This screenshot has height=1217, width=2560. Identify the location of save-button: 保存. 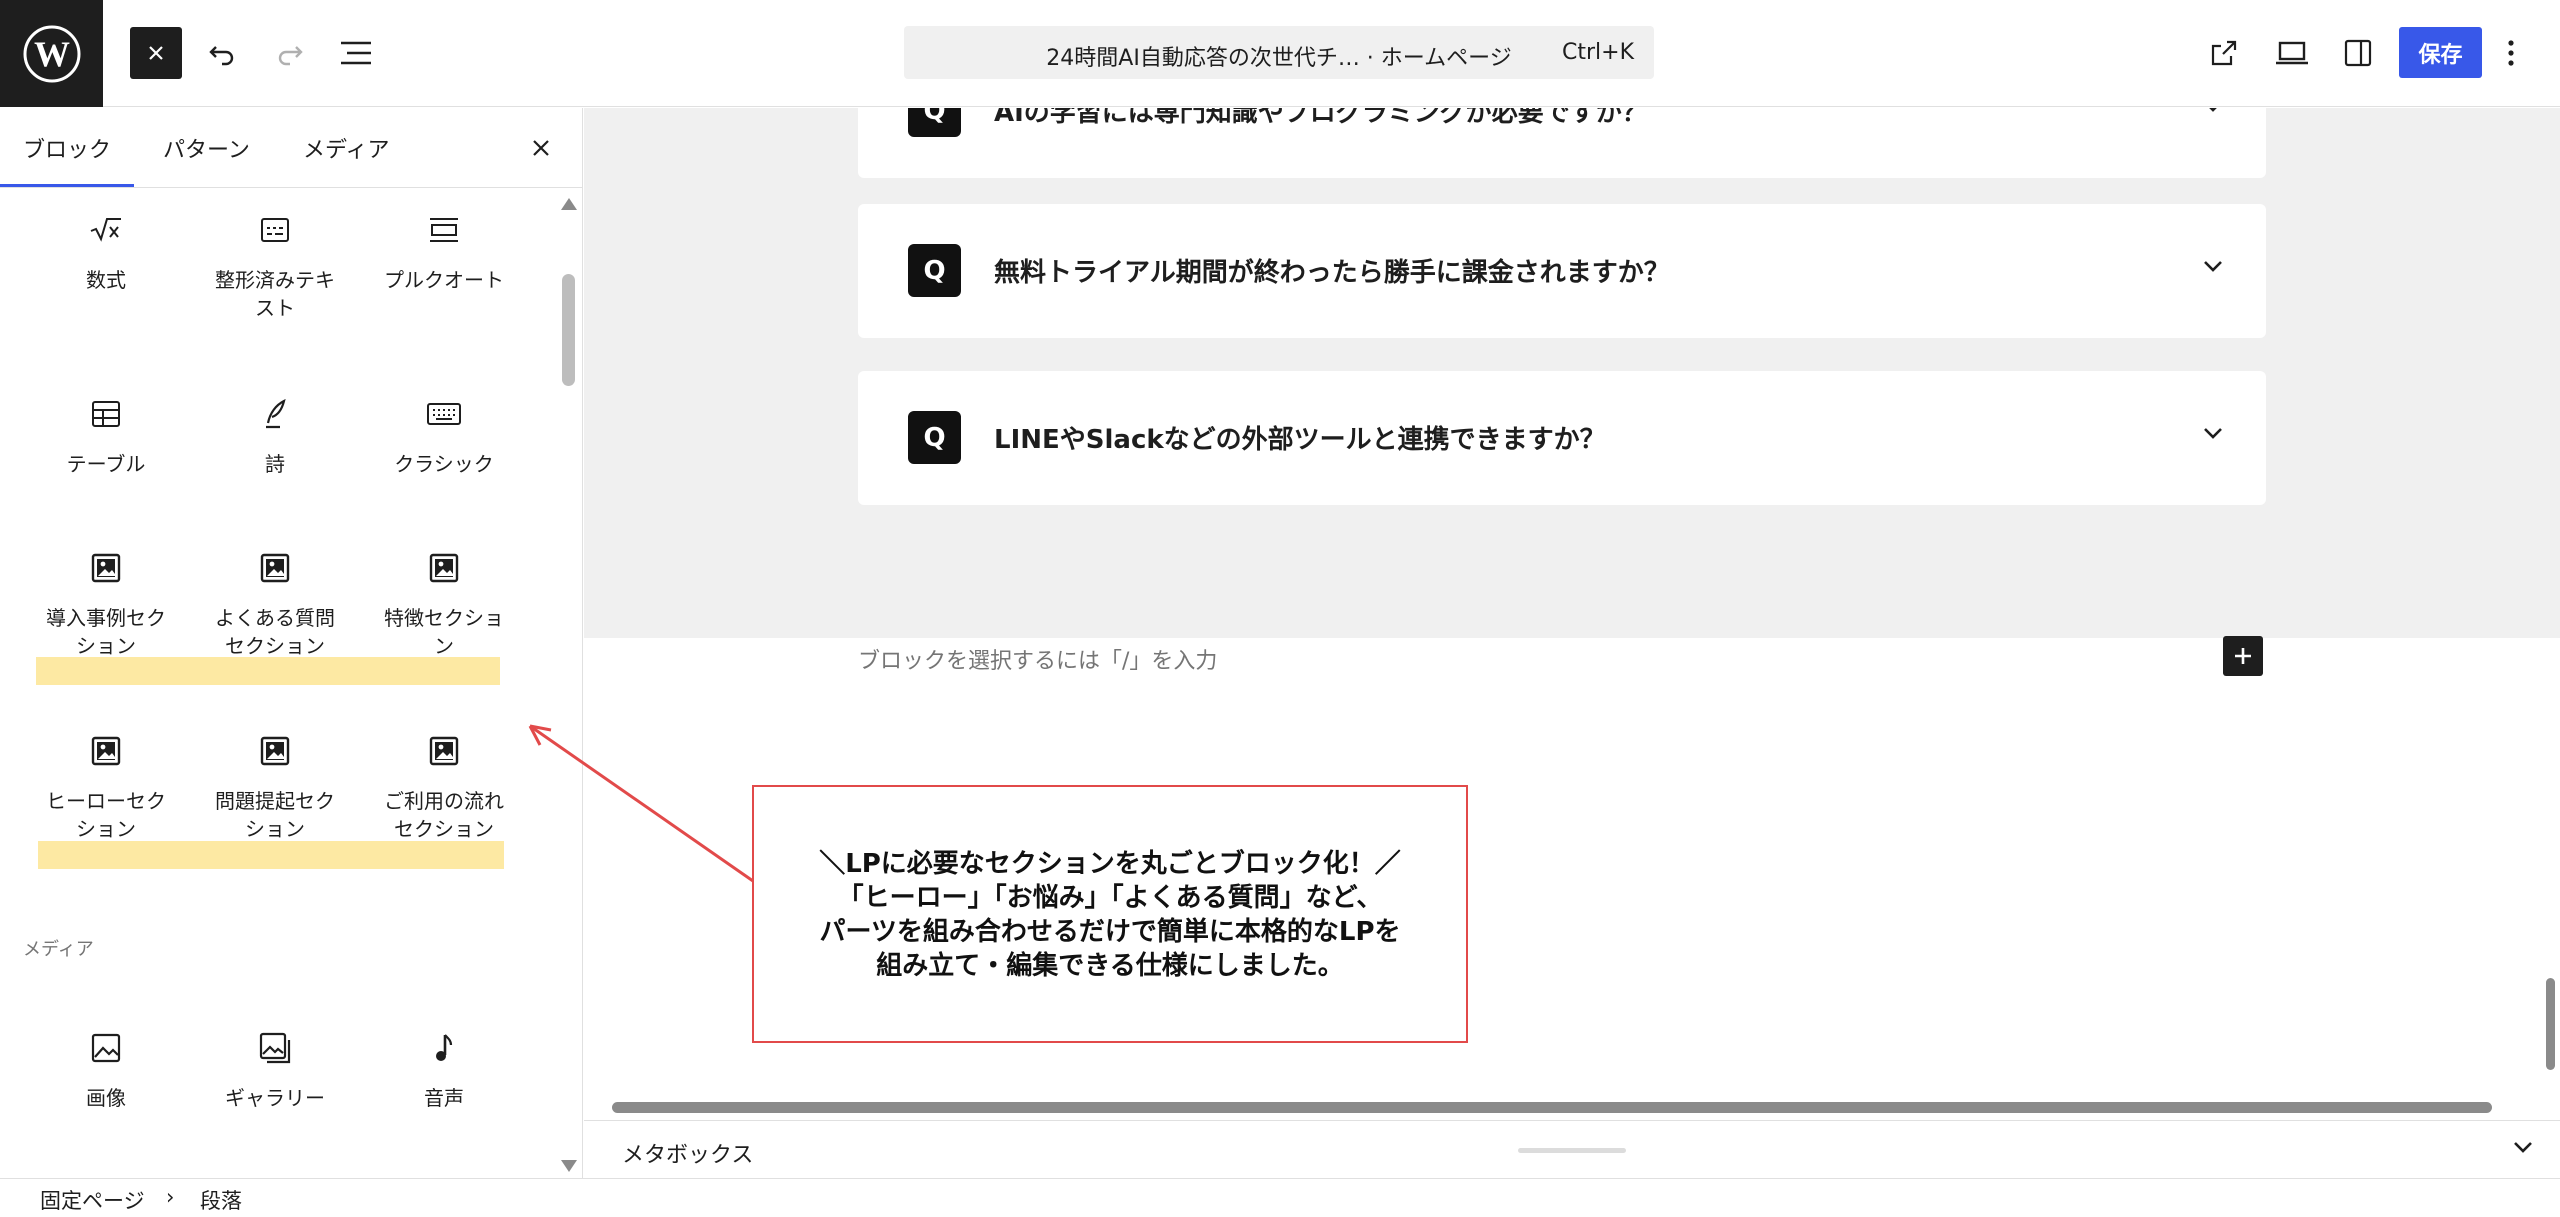
(2440, 52).